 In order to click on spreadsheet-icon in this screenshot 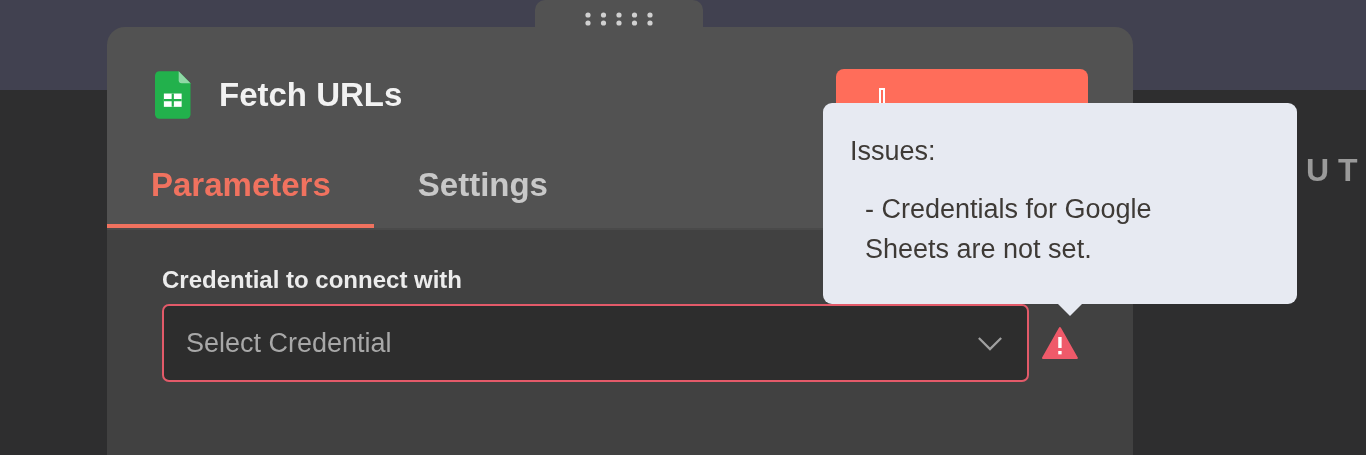, I will do `click(173, 95)`.